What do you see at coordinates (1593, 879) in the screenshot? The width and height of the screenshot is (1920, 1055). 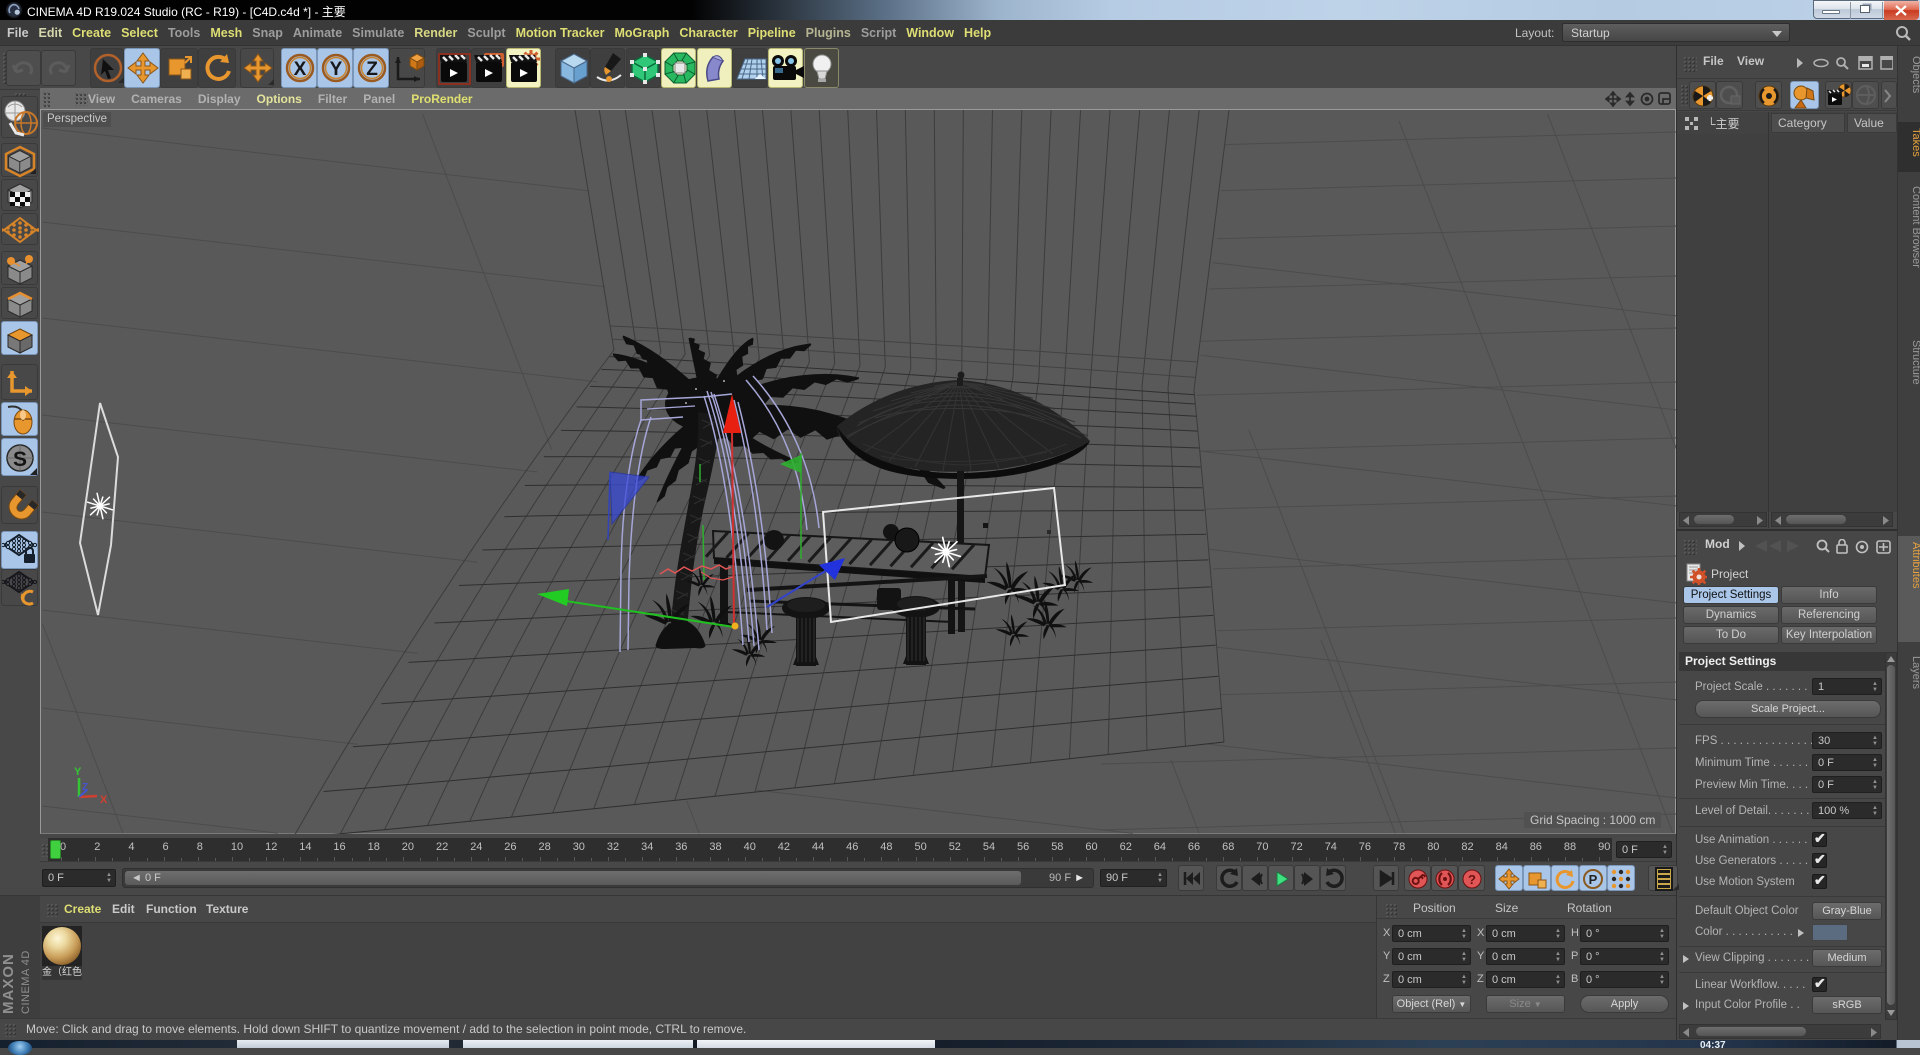 I see `svg-text: P` at bounding box center [1593, 879].